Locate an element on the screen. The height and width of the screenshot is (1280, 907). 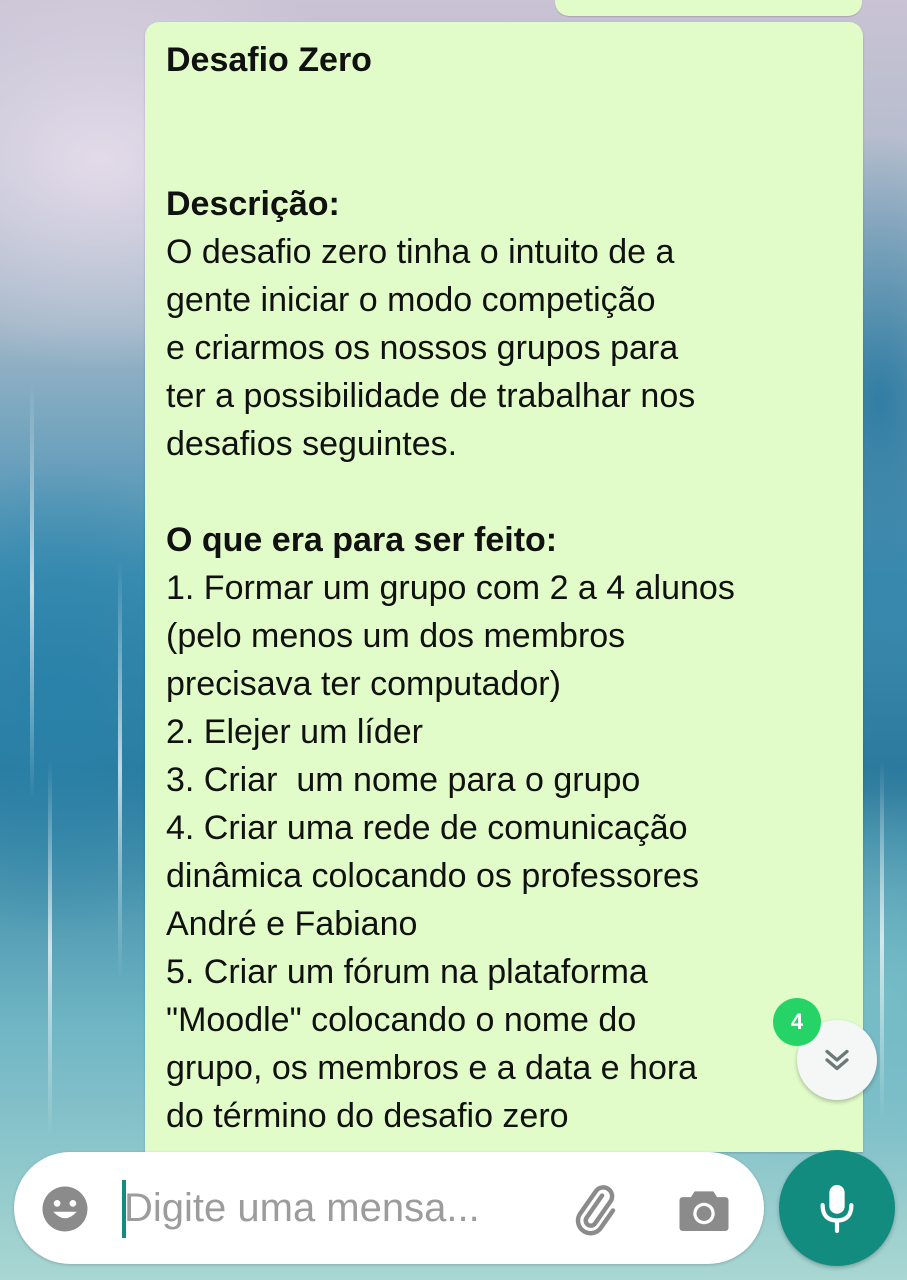
voice-message-button is located at coordinates (837, 1208).